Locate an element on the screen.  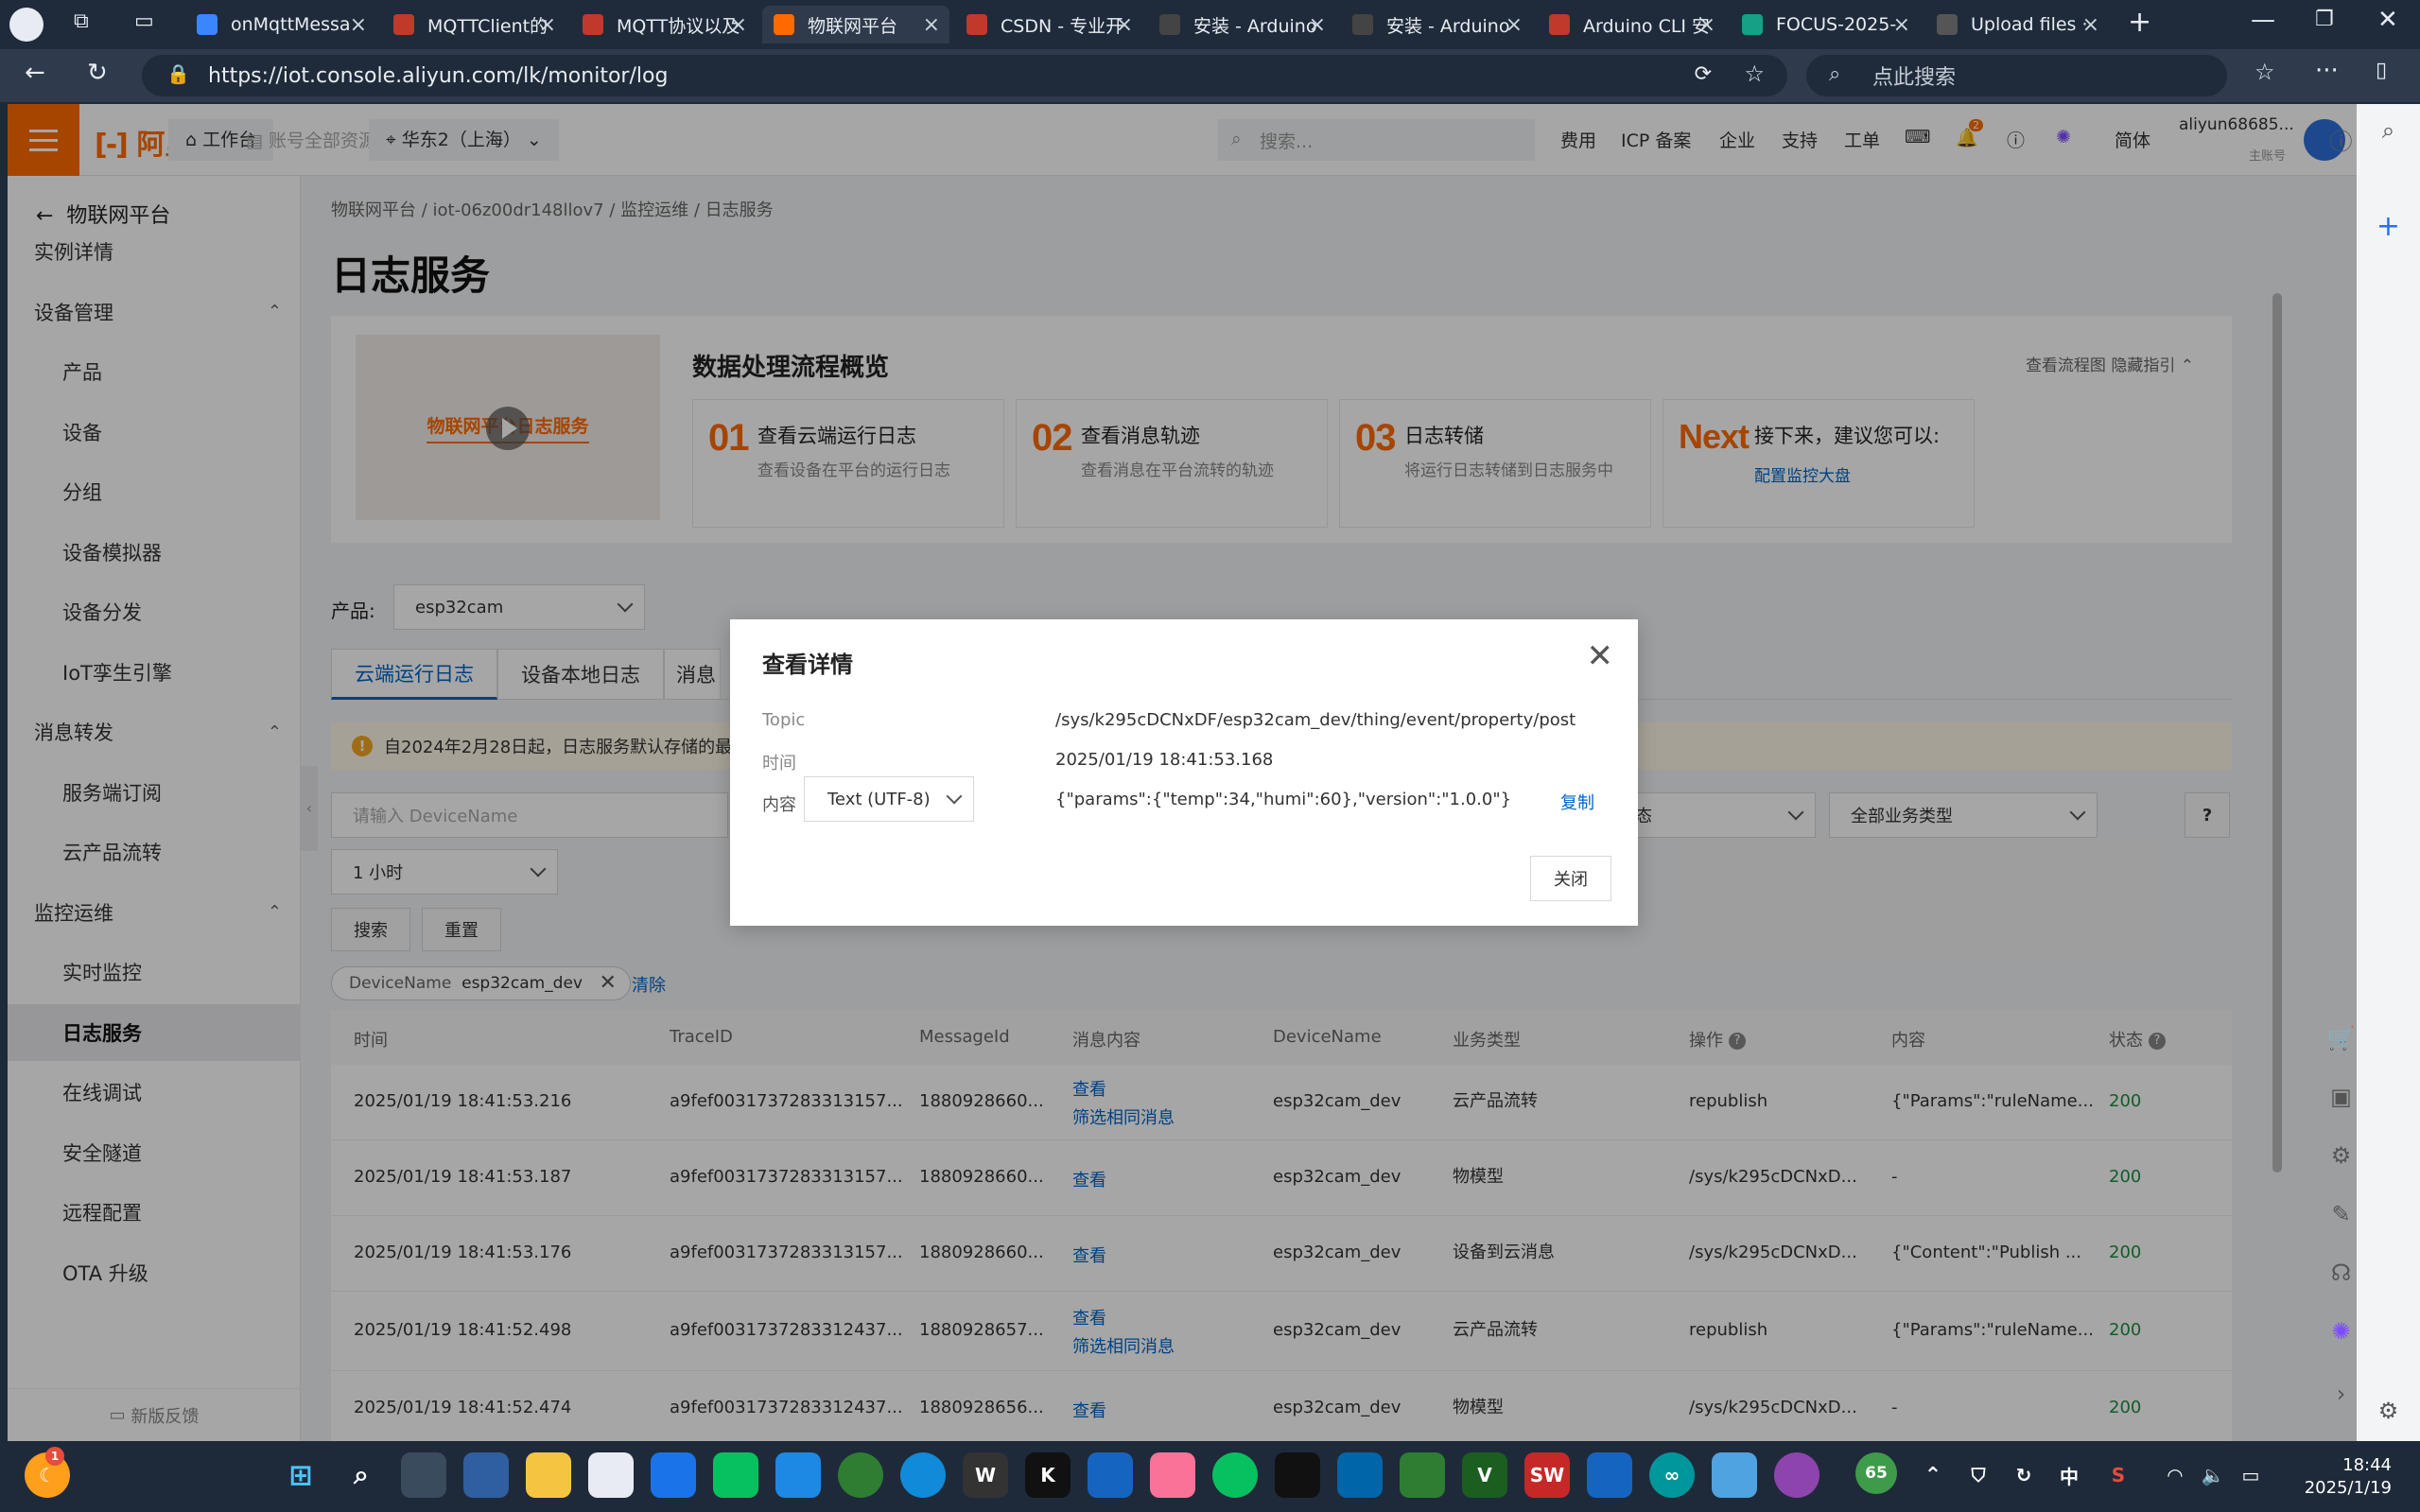
support-icon: ☊ is located at coordinates (2341, 1273).